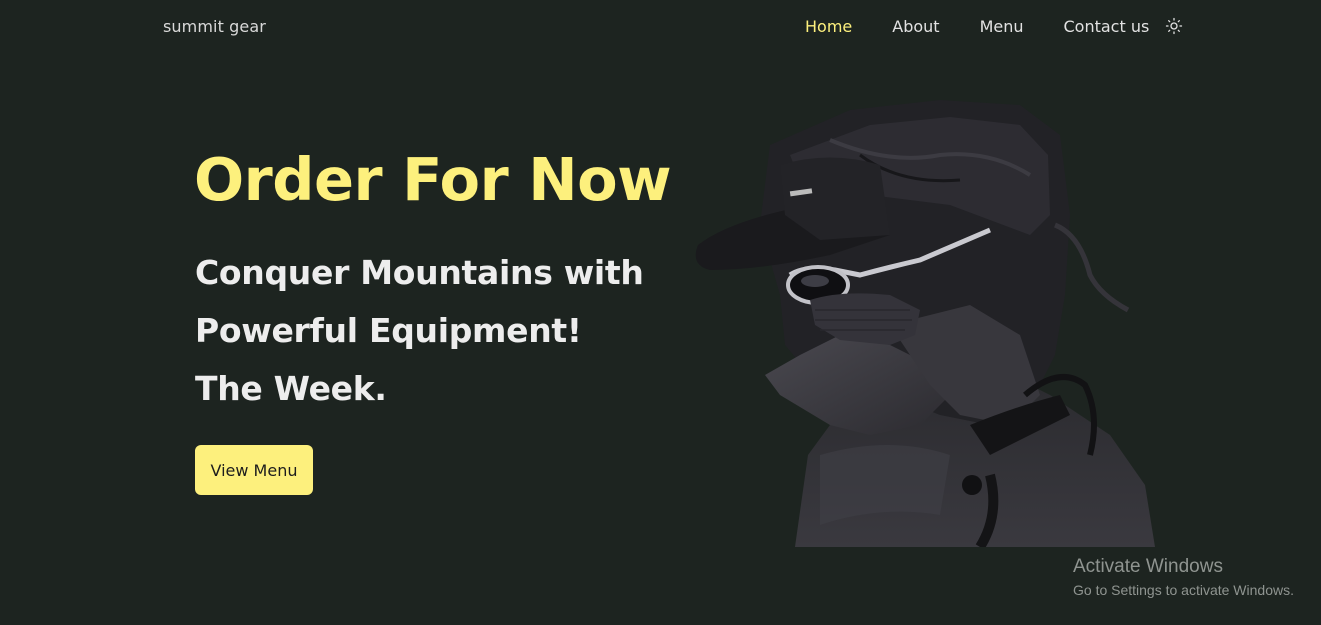 The width and height of the screenshot is (1321, 625). I want to click on hero-subtitle-line: Conquer Mountains with, so click(419, 272).